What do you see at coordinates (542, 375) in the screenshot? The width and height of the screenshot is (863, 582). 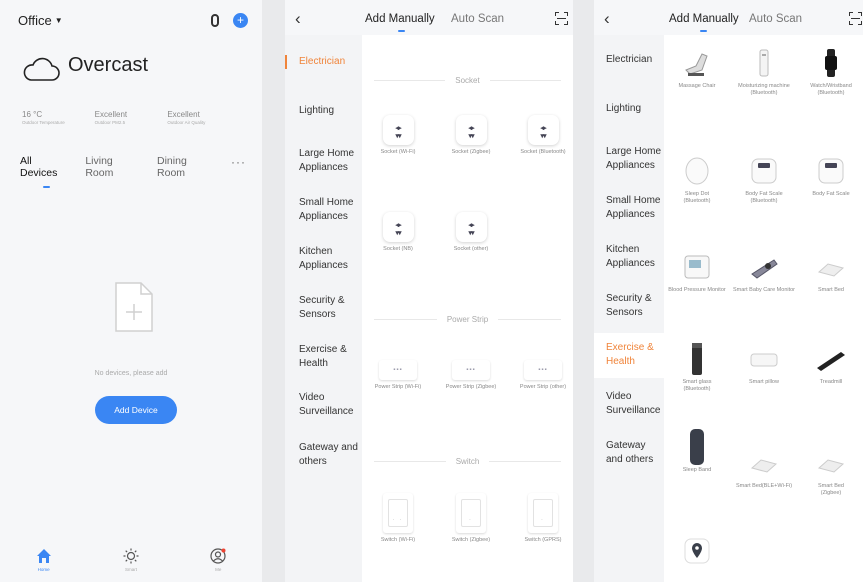 I see `device-power-strip-other: ▪▪▪ Power Strip (other)` at bounding box center [542, 375].